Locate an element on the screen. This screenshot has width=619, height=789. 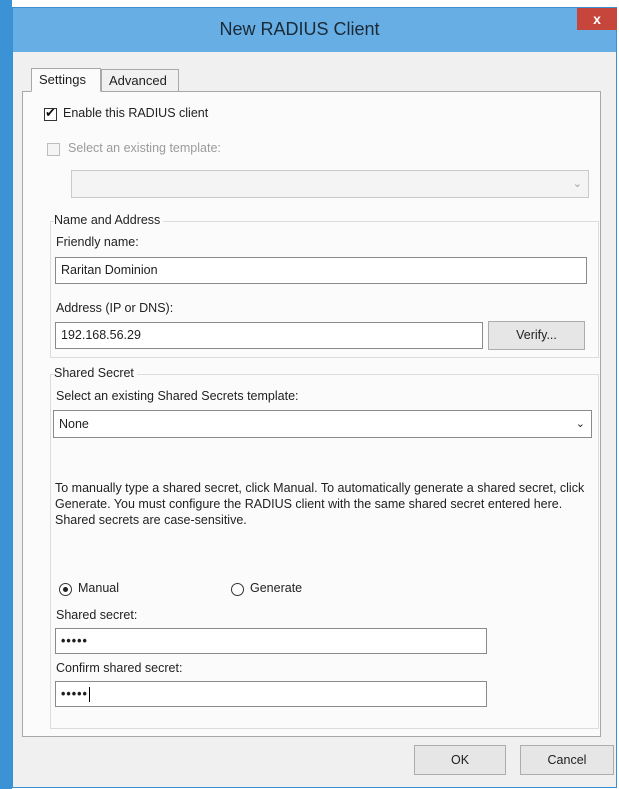
close-button: x is located at coordinates (597, 19).